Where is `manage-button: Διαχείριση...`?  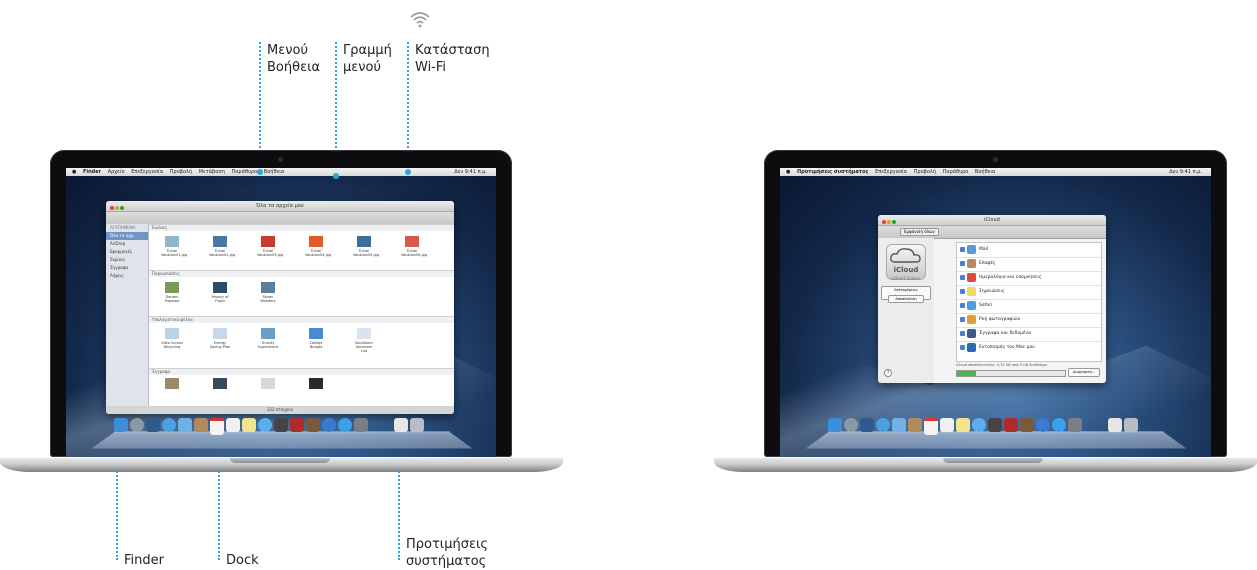
manage-button: Διαχείριση... is located at coordinates (1084, 372).